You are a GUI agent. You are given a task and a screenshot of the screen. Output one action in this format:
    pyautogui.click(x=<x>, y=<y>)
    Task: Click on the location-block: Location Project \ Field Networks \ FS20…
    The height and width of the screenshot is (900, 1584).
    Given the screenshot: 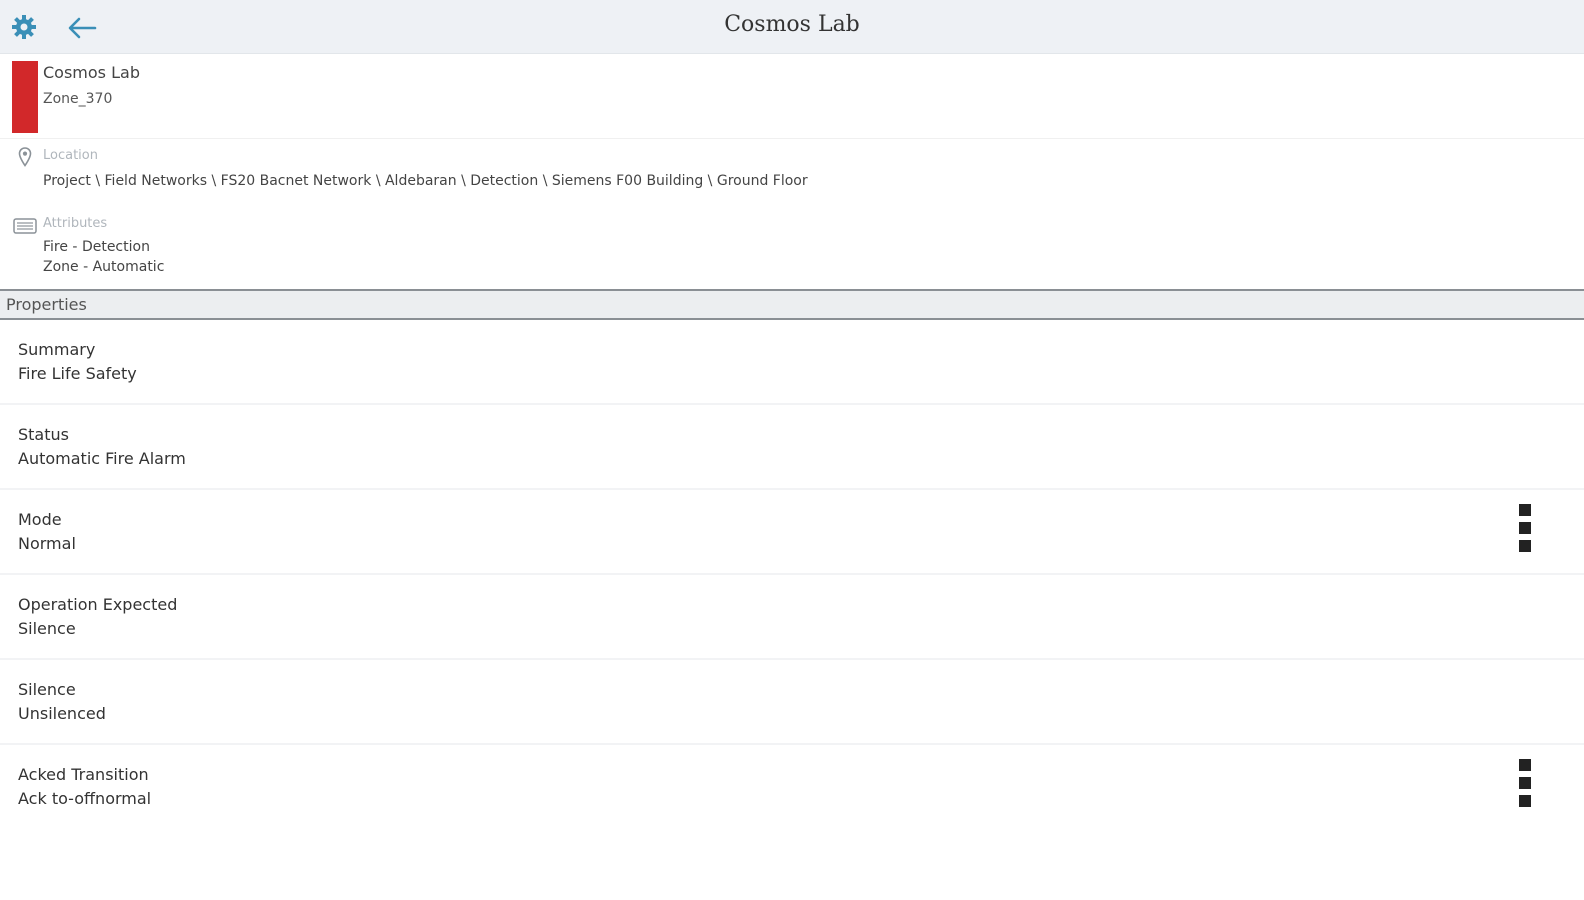 What is the action you would take?
    pyautogui.click(x=792, y=173)
    